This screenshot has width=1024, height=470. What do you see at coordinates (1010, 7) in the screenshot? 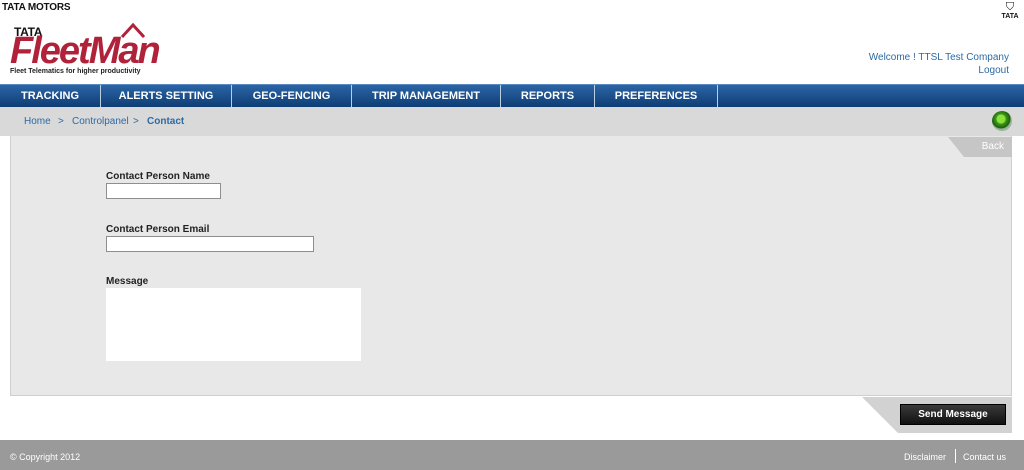
I see `tata-emblem-icon: ⛉` at bounding box center [1010, 7].